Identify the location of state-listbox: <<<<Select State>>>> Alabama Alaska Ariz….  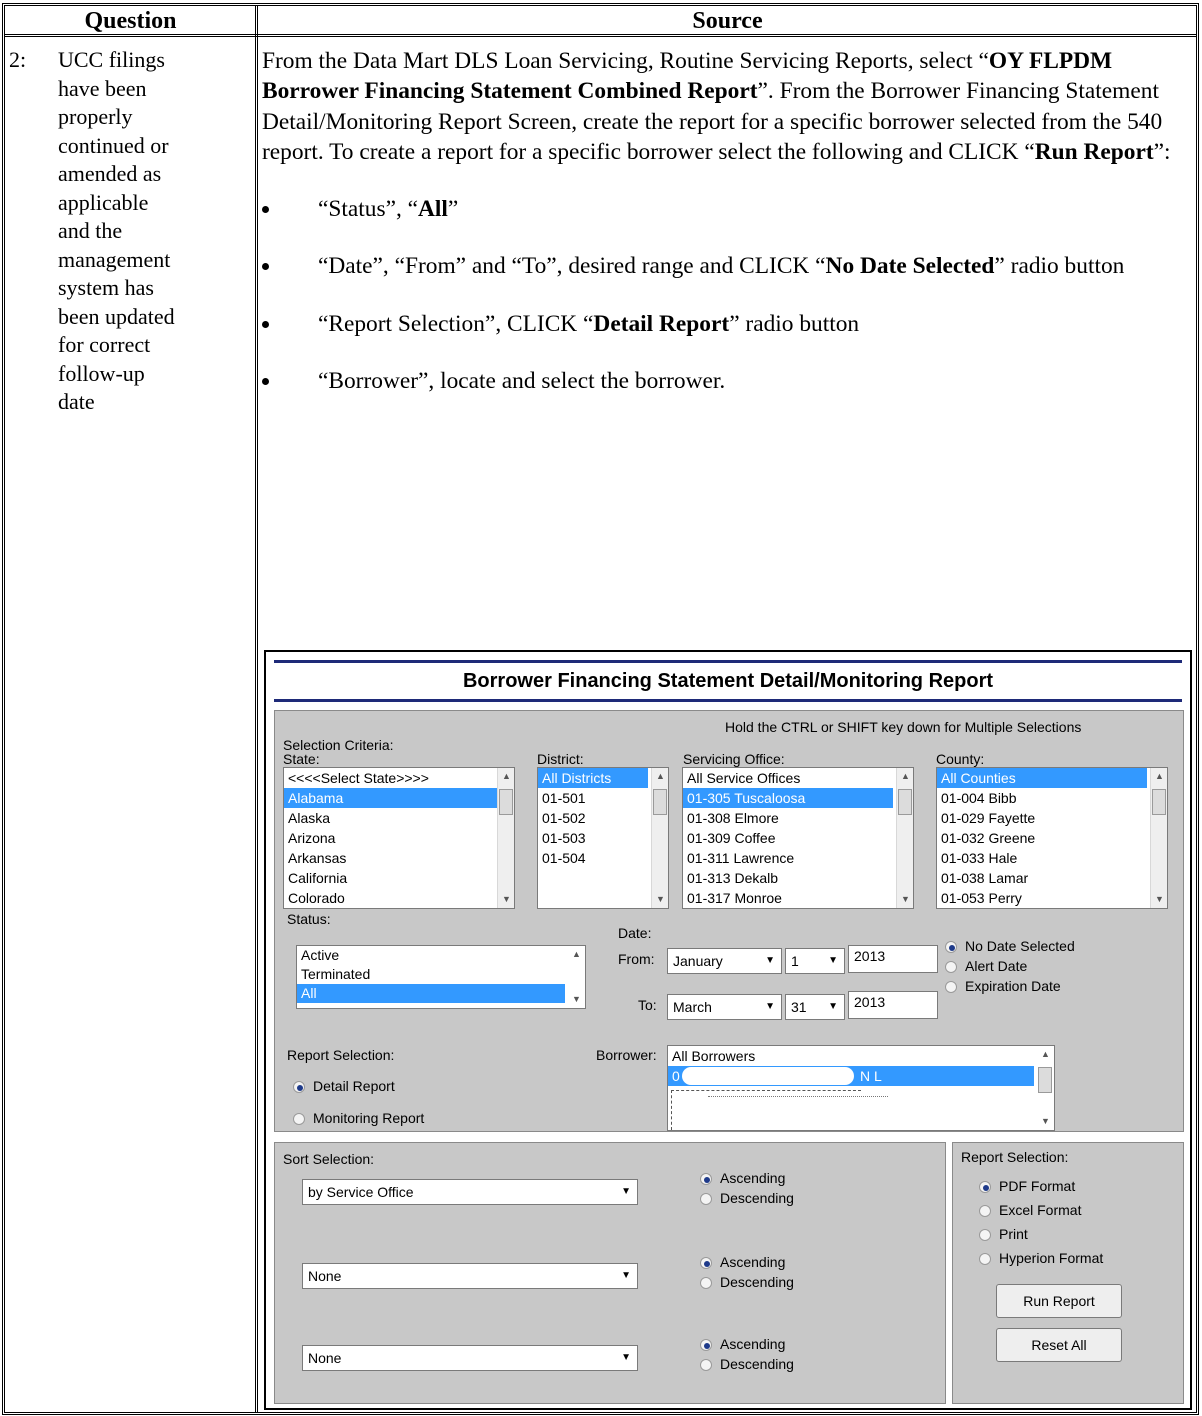
(399, 838).